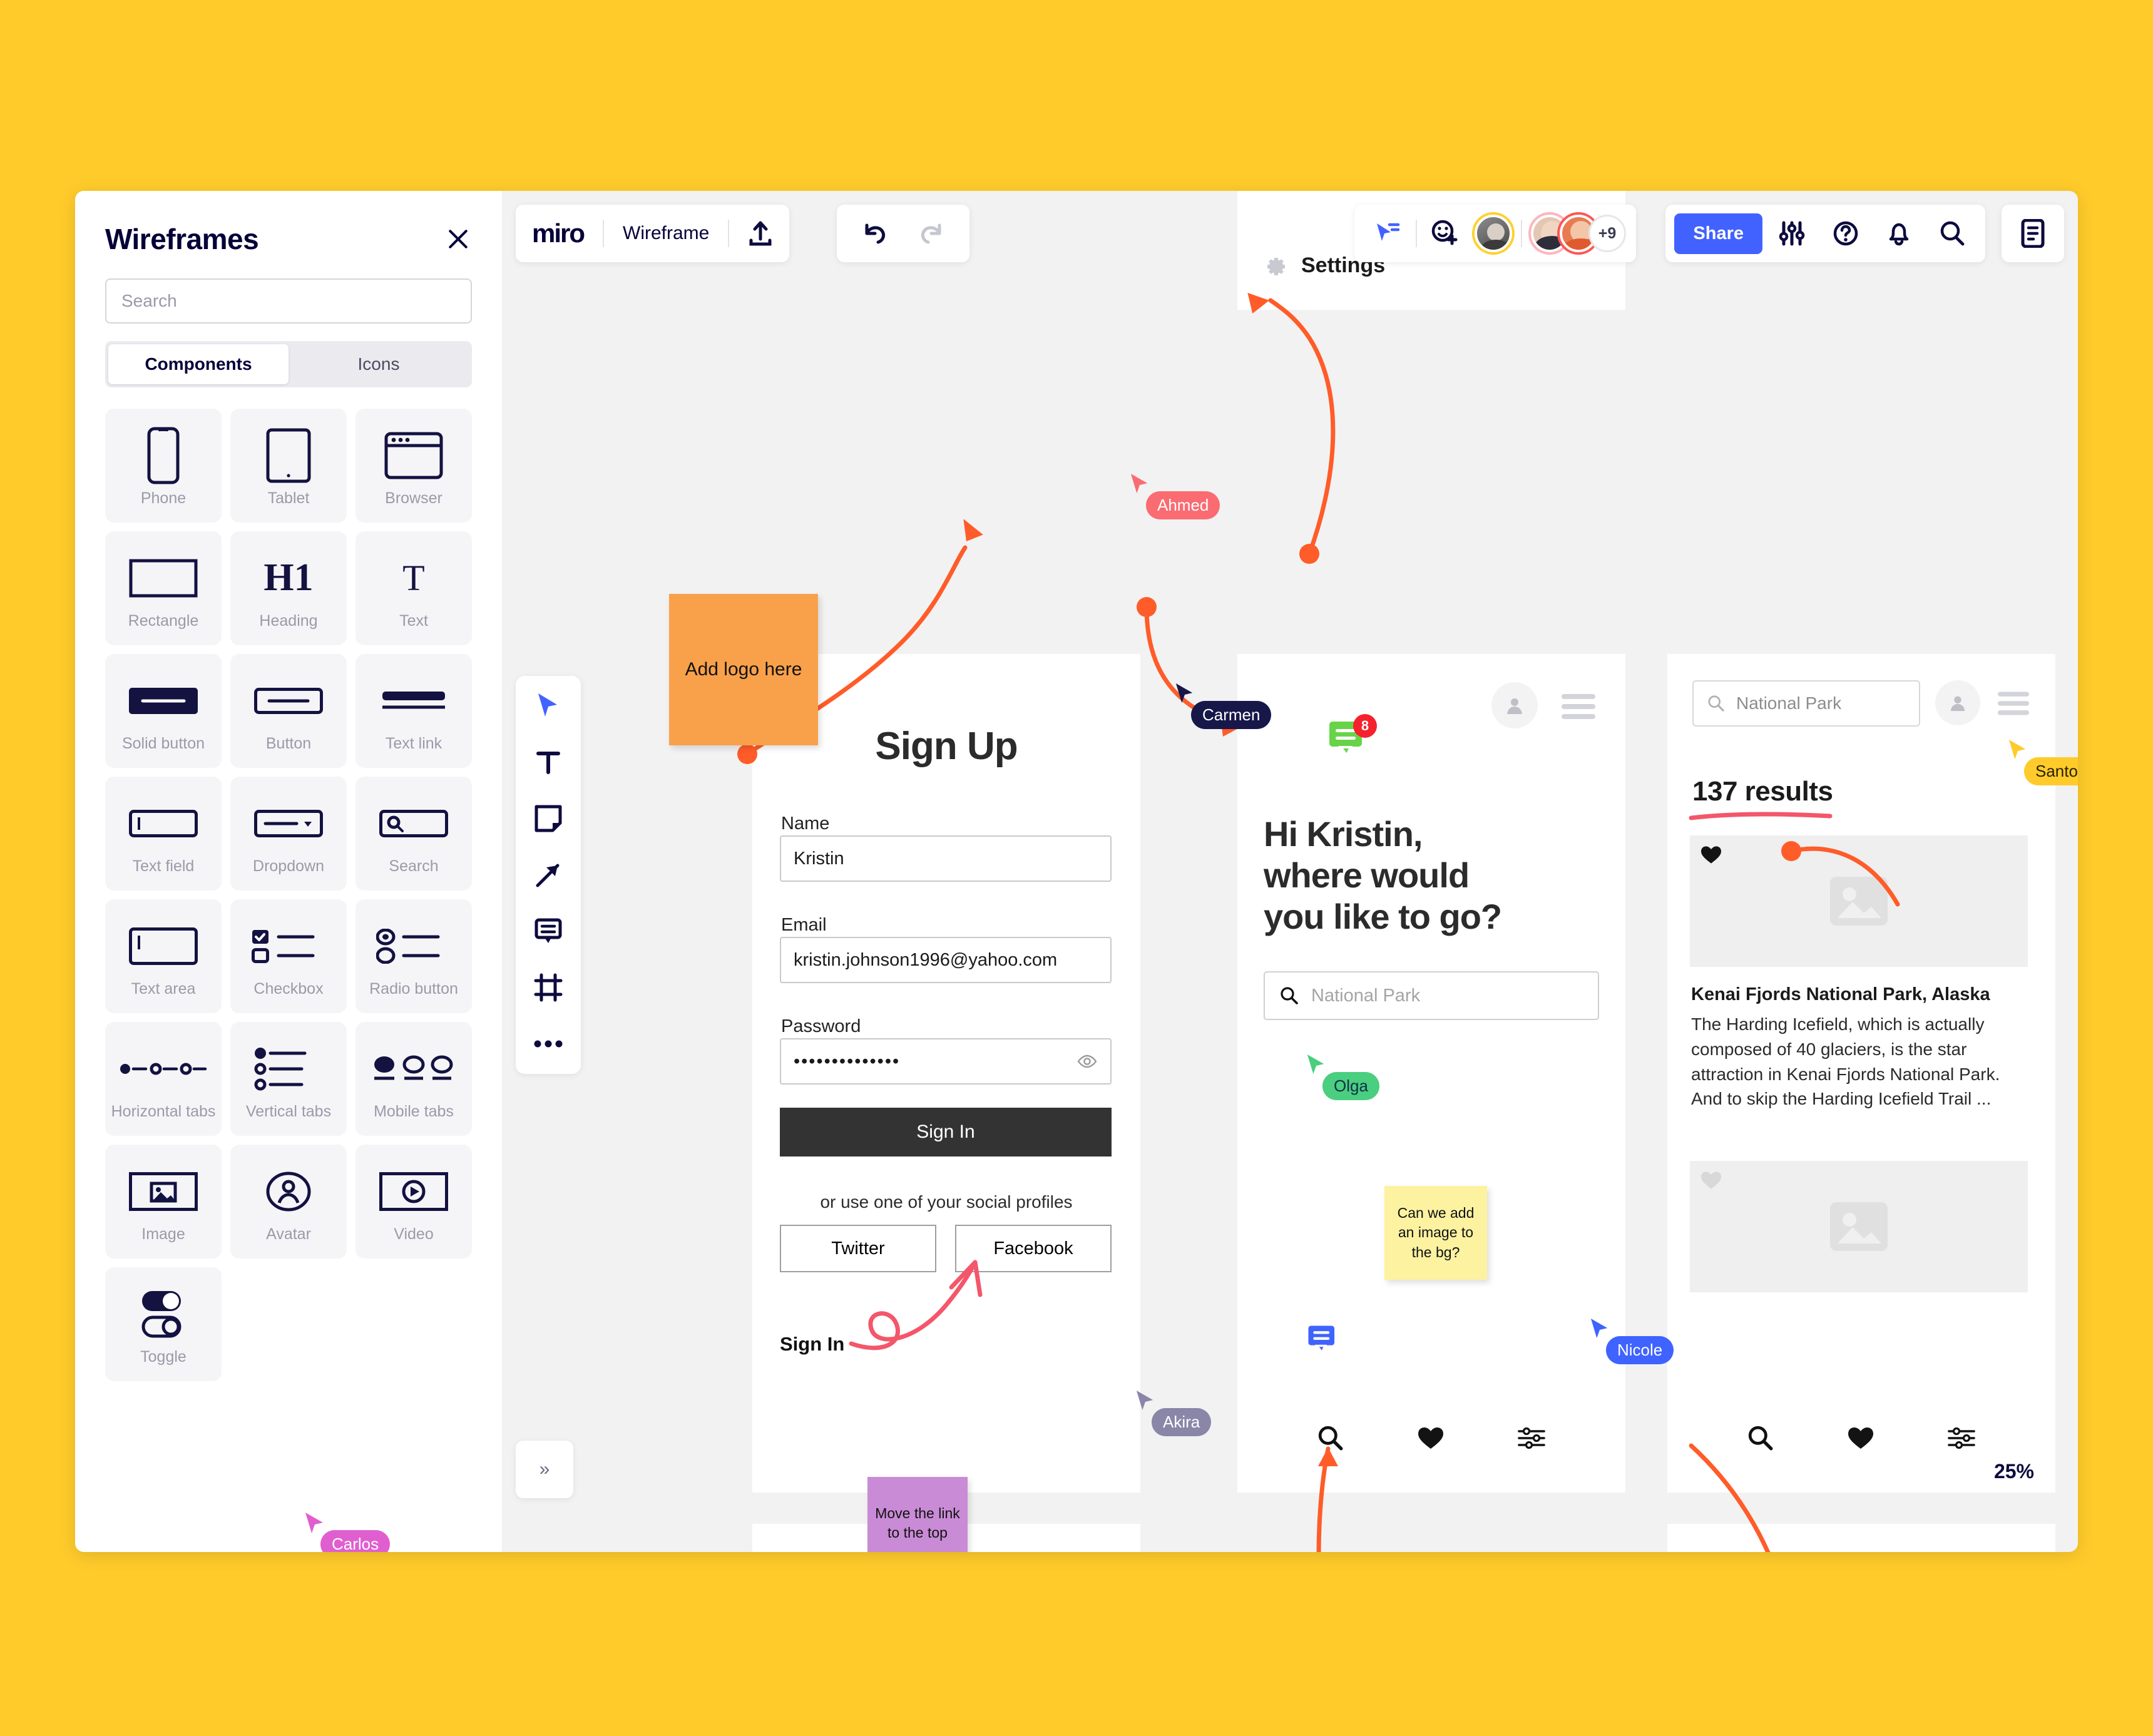  What do you see at coordinates (379, 364) in the screenshot?
I see `tab-icons: Icons` at bounding box center [379, 364].